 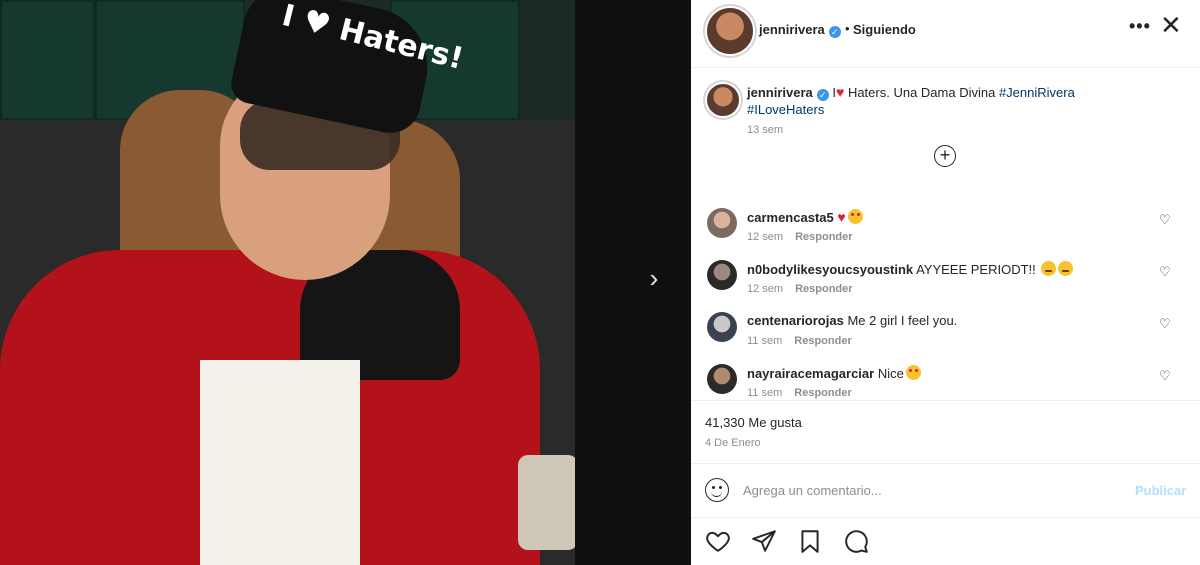 I want to click on share-icon, so click(x=764, y=541).